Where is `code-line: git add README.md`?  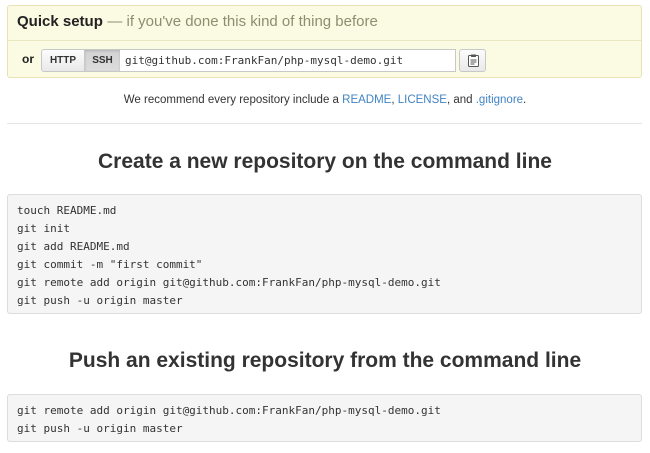 code-line: git add README.md is located at coordinates (73, 246).